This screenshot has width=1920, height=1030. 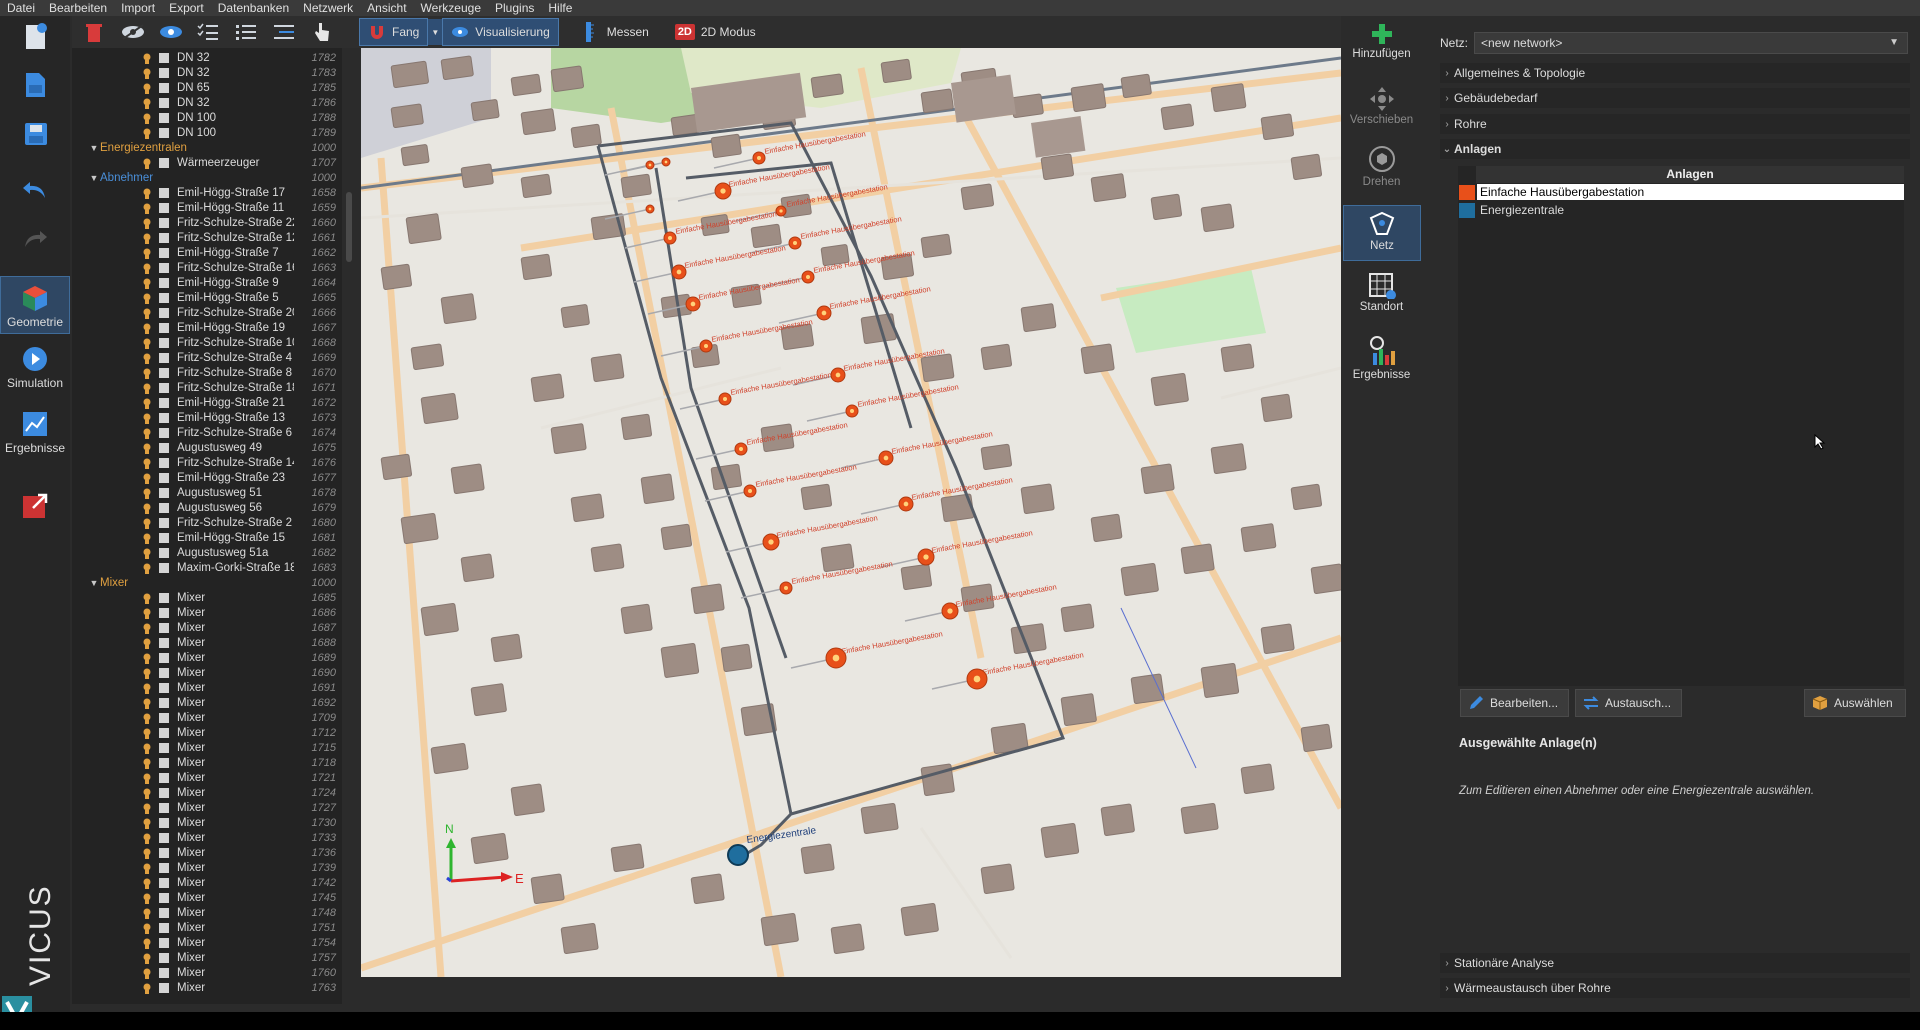 I want to click on delete-button, so click(x=94, y=32).